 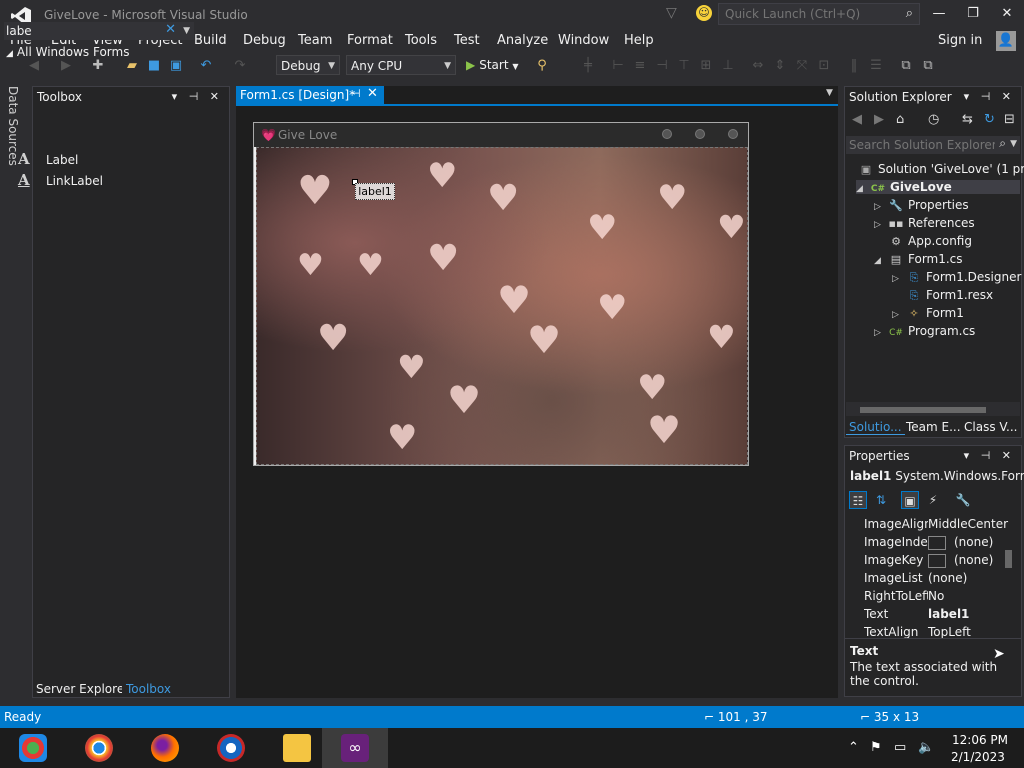 I want to click on new-project-icon: ✚, so click(x=98, y=66).